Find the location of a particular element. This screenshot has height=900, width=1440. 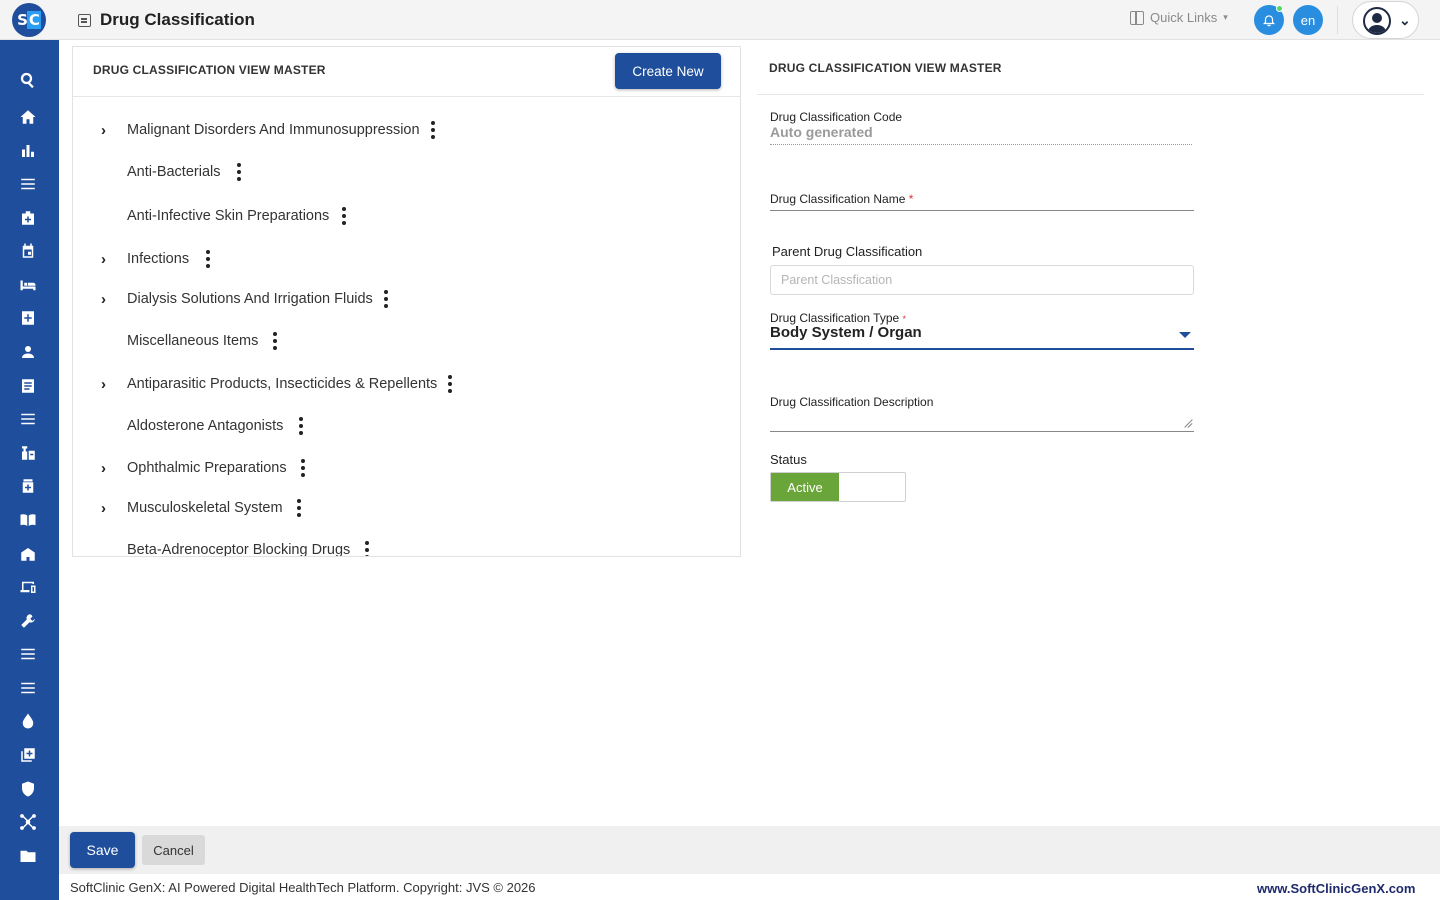

tree-item-label: Ophthalmic Preparations is located at coordinates (207, 468).